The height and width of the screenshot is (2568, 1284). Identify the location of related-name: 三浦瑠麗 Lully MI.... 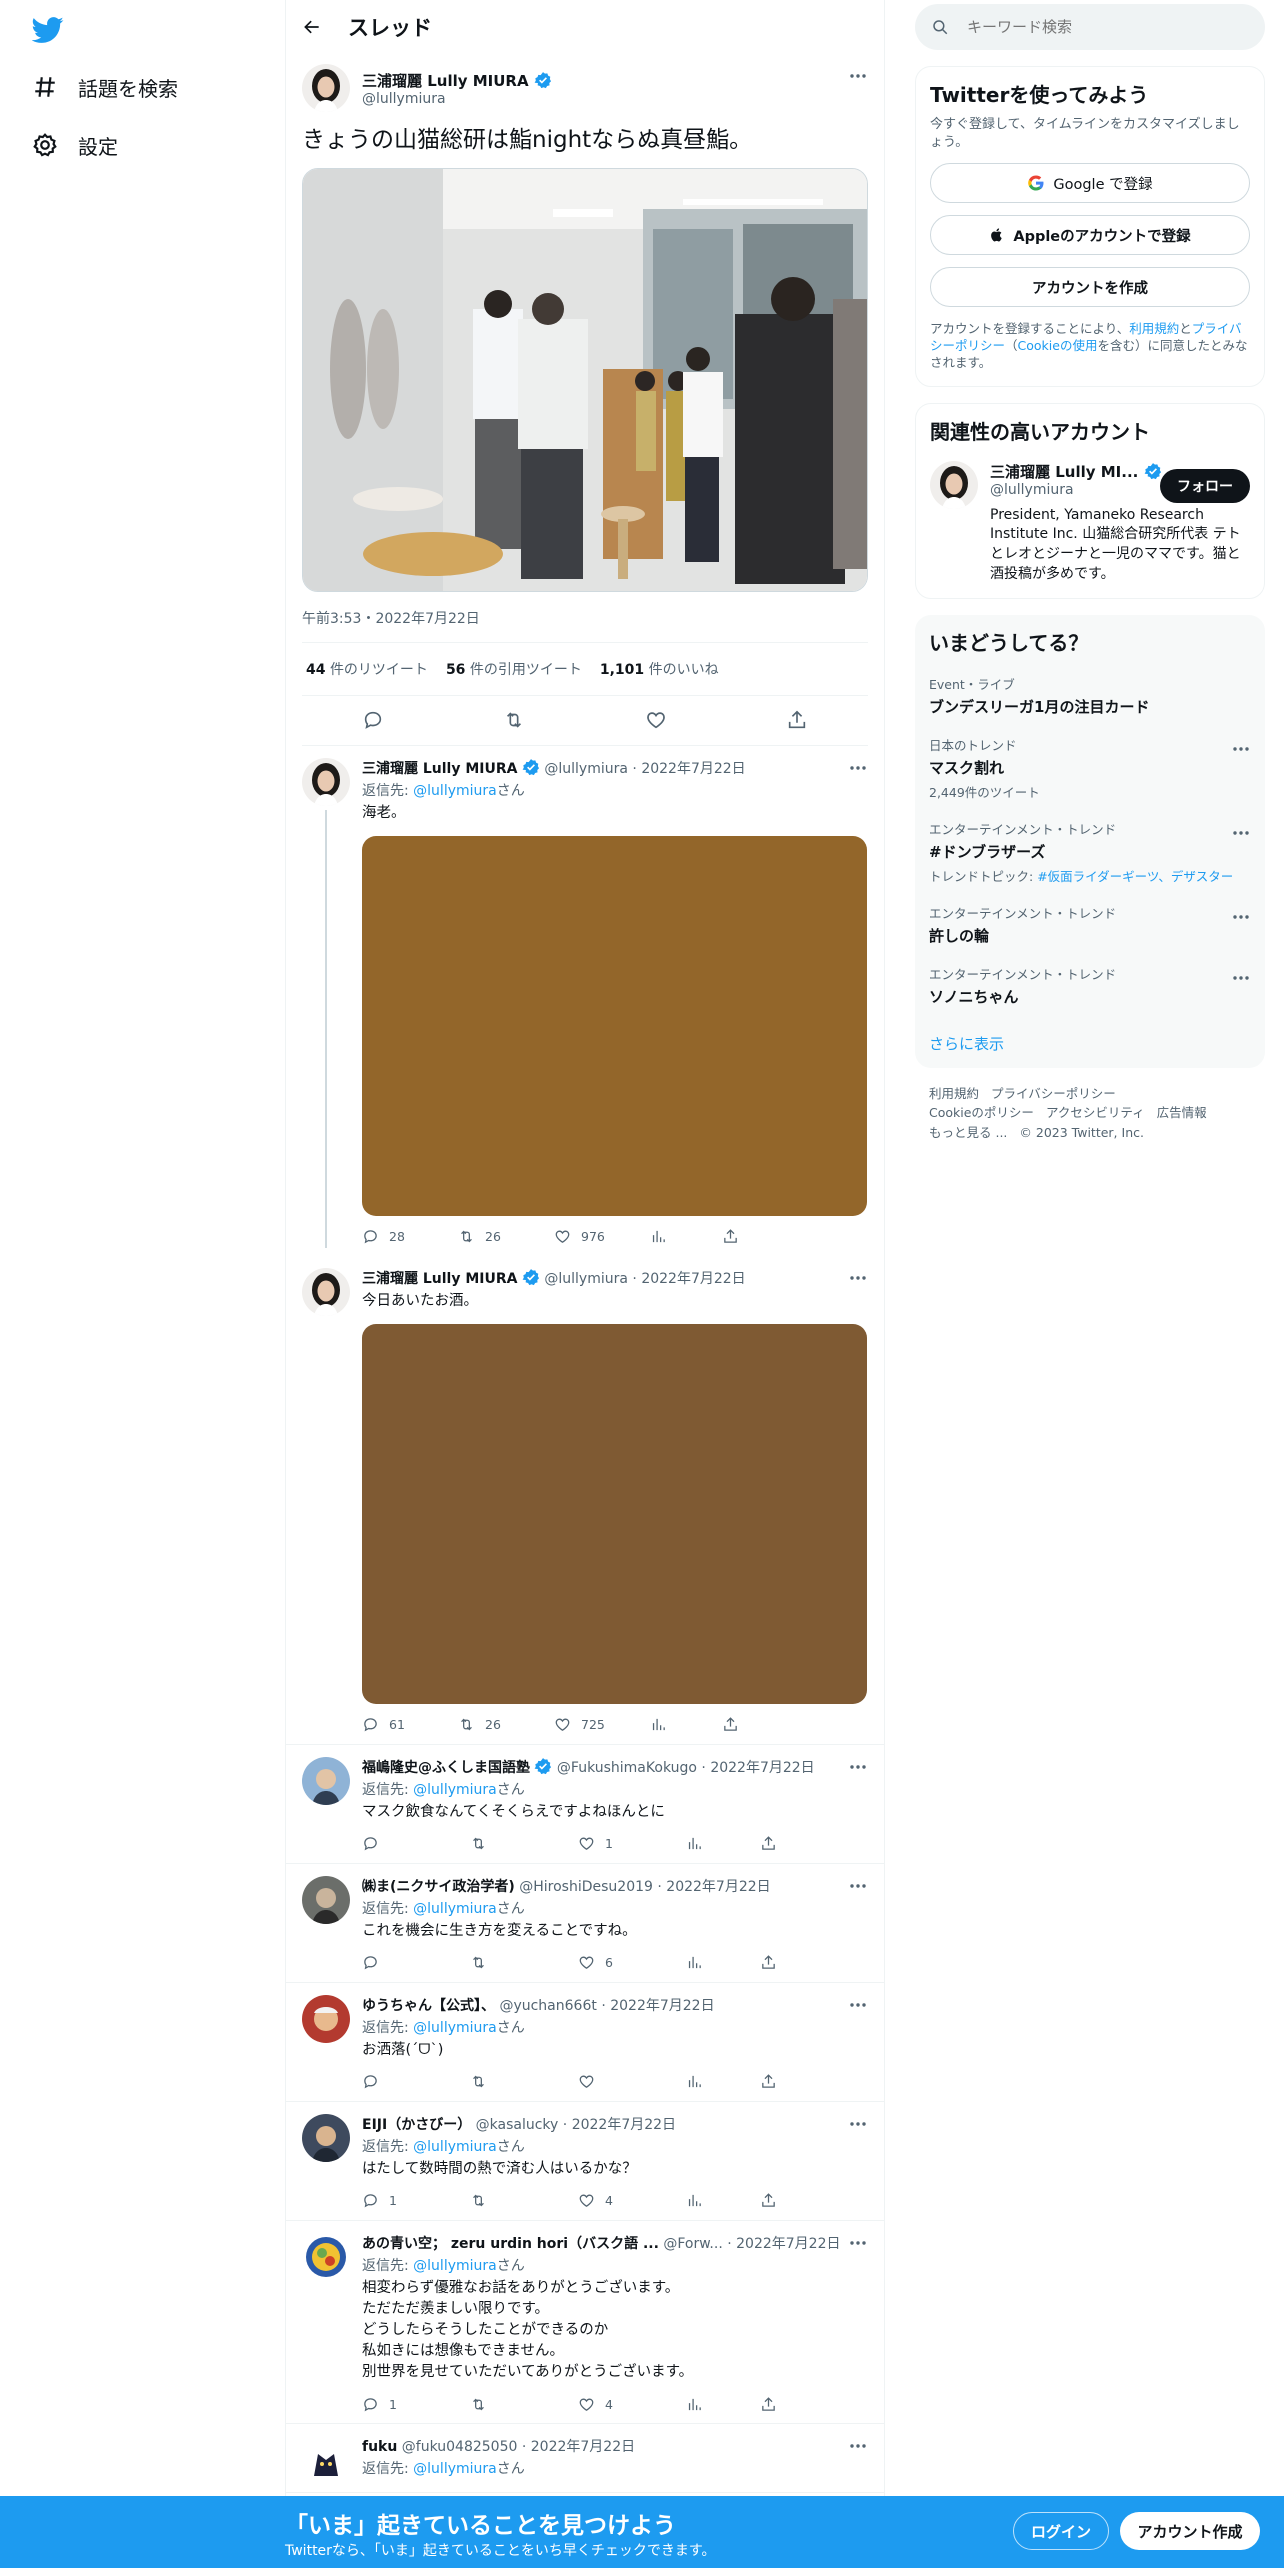
(1064, 472).